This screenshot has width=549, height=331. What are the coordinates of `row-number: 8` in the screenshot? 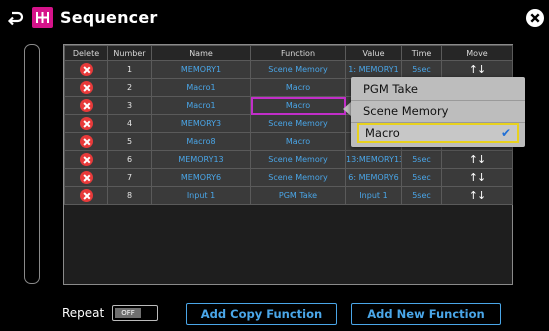 It's located at (129, 195).